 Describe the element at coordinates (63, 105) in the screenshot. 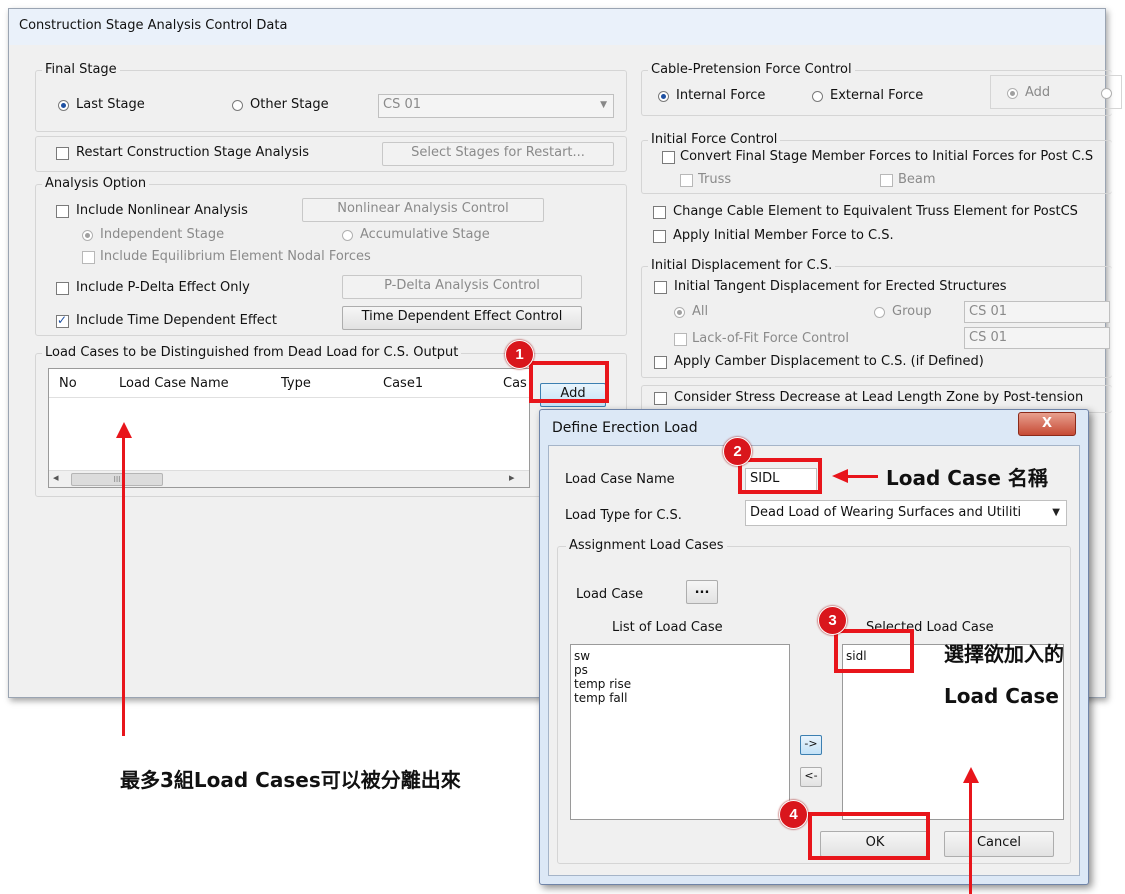

I see `last-stage-radio` at that location.